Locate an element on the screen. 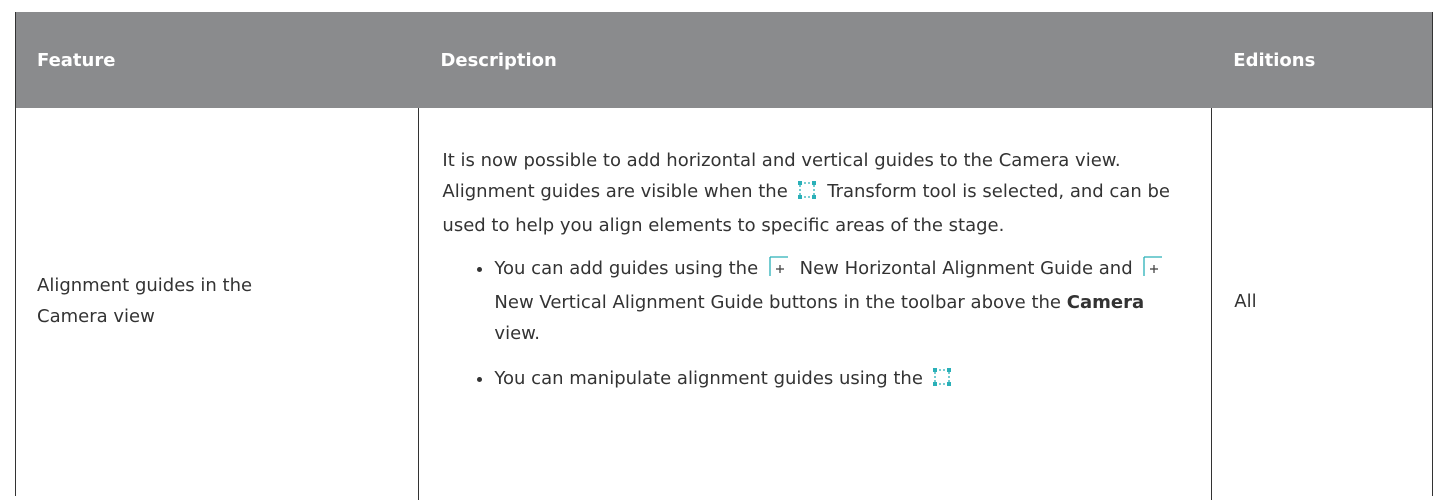  editions-cell: All is located at coordinates (1321, 304).